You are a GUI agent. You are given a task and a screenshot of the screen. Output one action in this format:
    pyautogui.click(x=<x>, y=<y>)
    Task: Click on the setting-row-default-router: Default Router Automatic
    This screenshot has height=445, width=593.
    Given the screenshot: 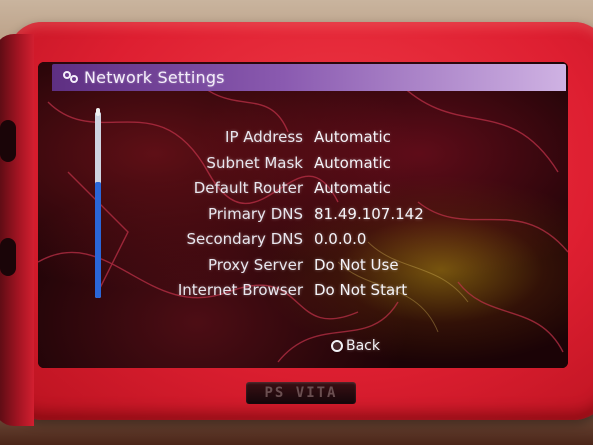 What is the action you would take?
    pyautogui.click(x=303, y=192)
    